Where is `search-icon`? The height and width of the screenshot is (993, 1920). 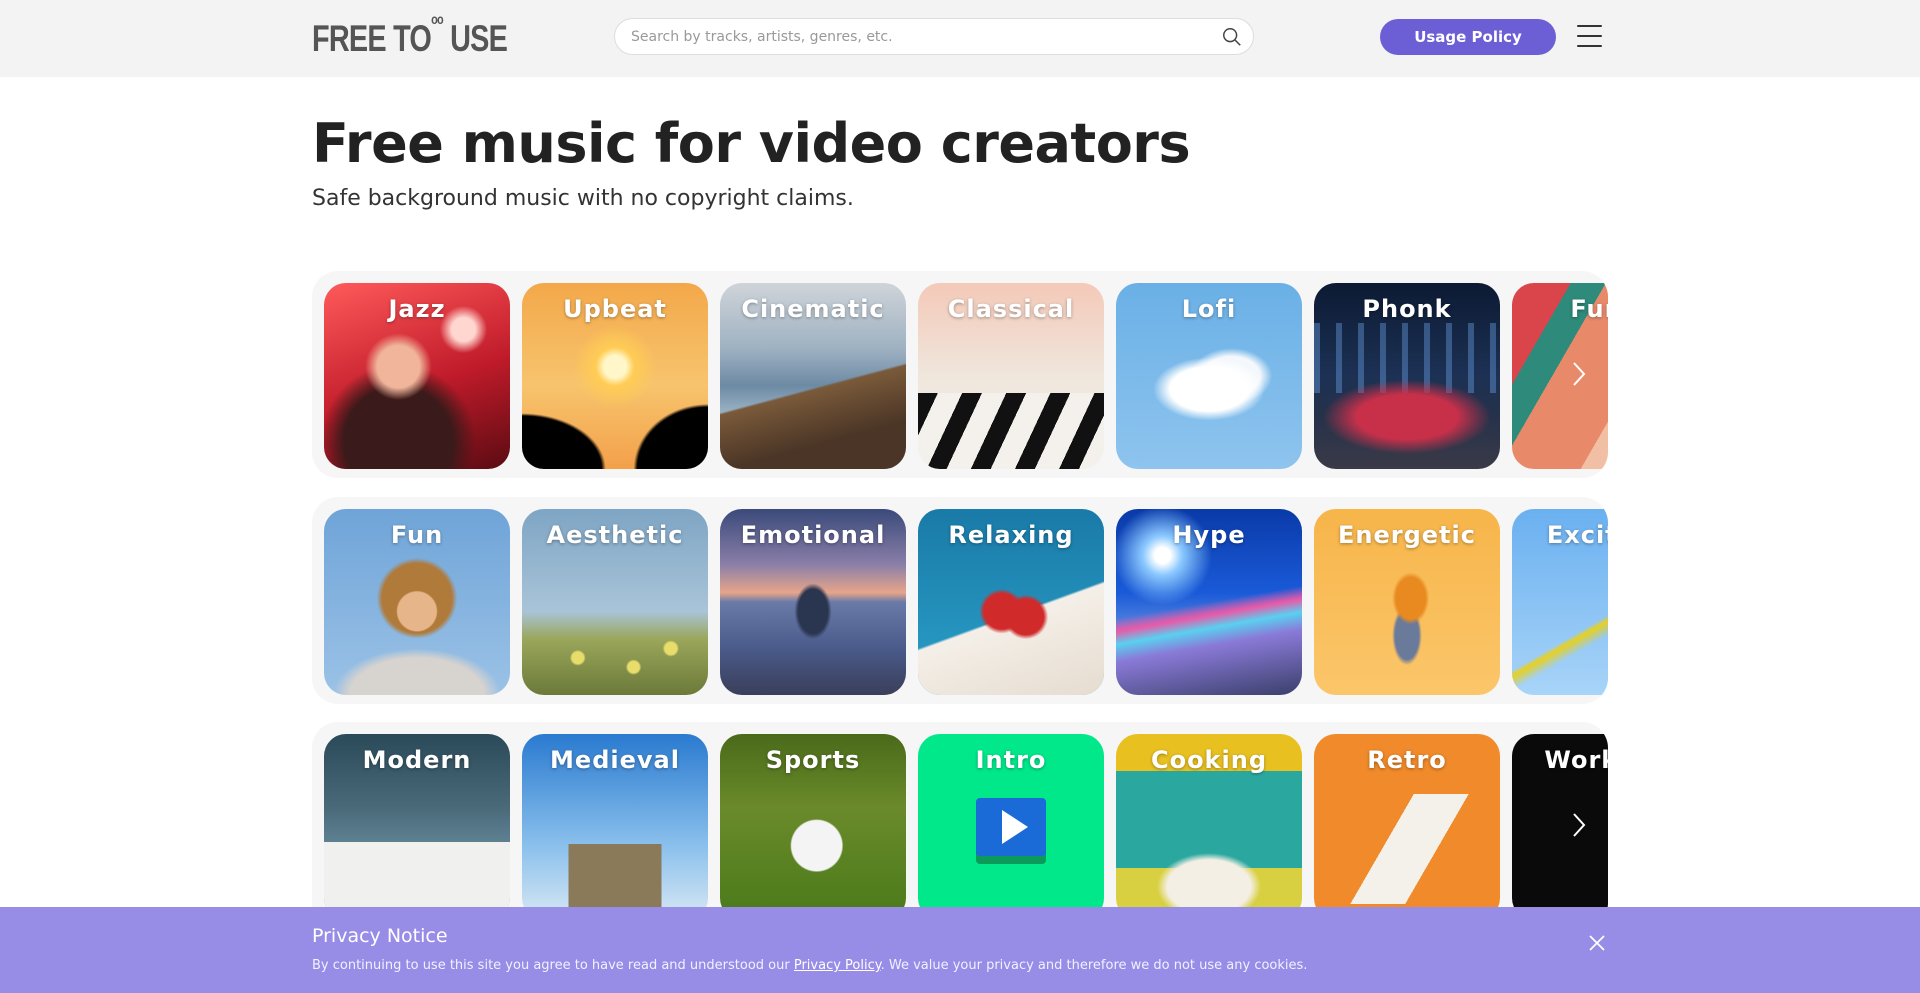
search-icon is located at coordinates (1232, 37).